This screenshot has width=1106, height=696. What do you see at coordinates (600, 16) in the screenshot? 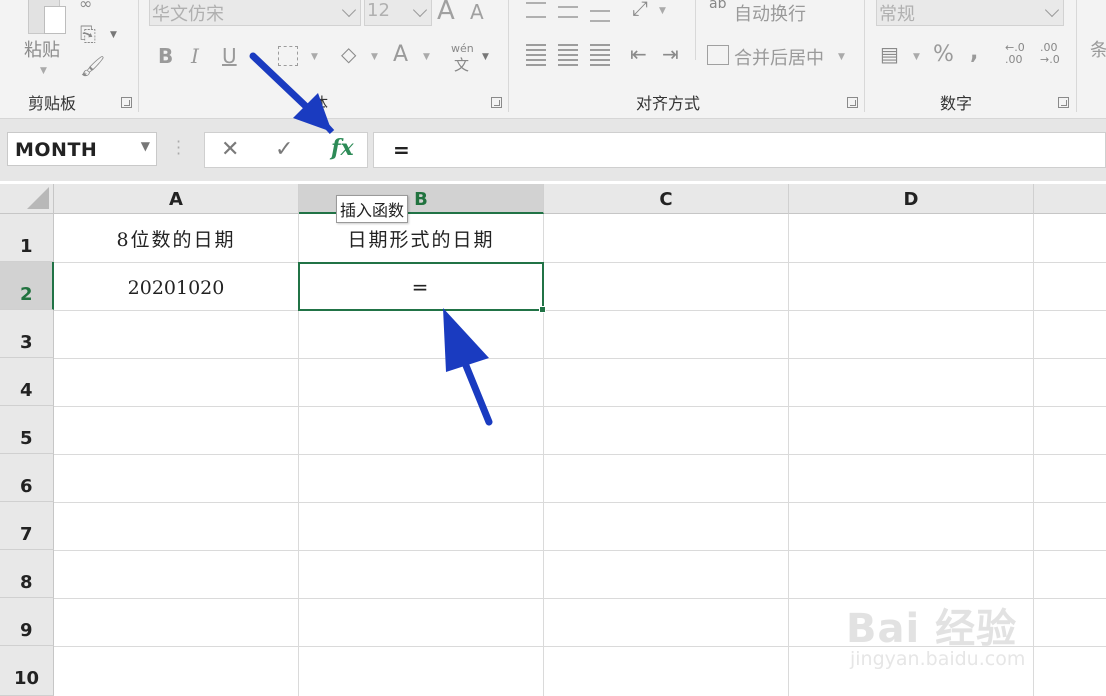
I see `bottom-align-icon` at bounding box center [600, 16].